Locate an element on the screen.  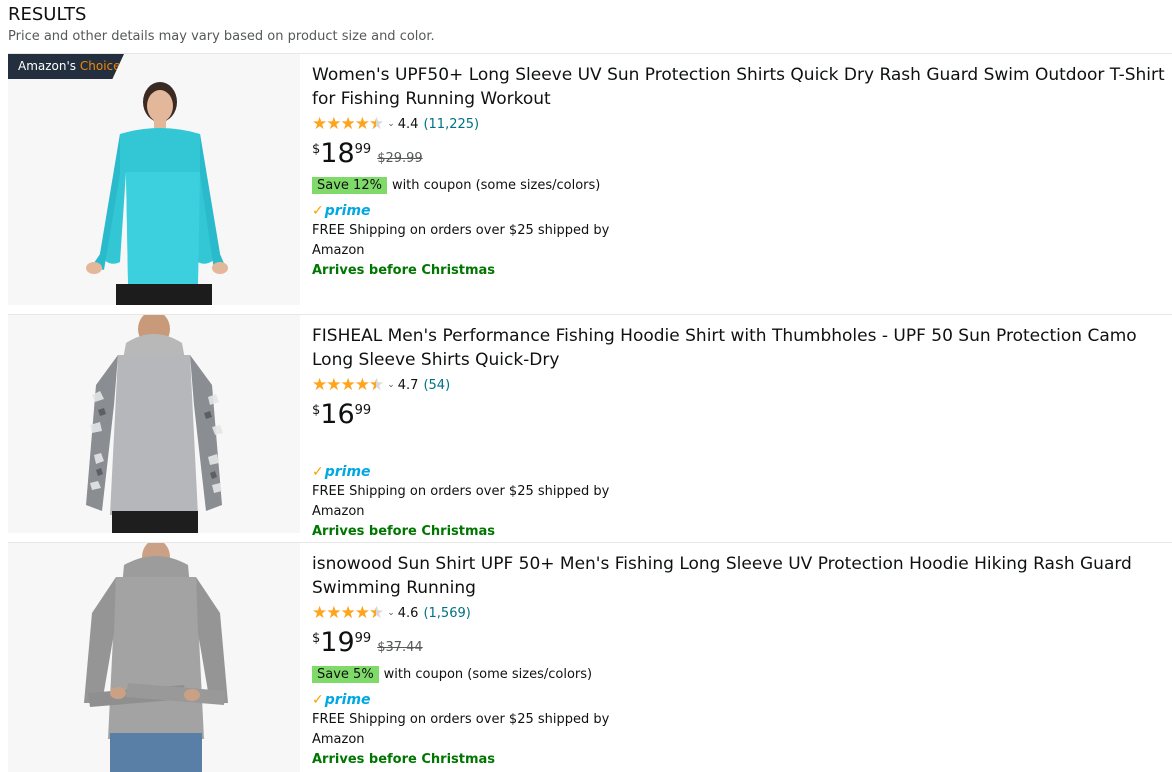
coupon-badge: Save 12% is located at coordinates (349, 185).